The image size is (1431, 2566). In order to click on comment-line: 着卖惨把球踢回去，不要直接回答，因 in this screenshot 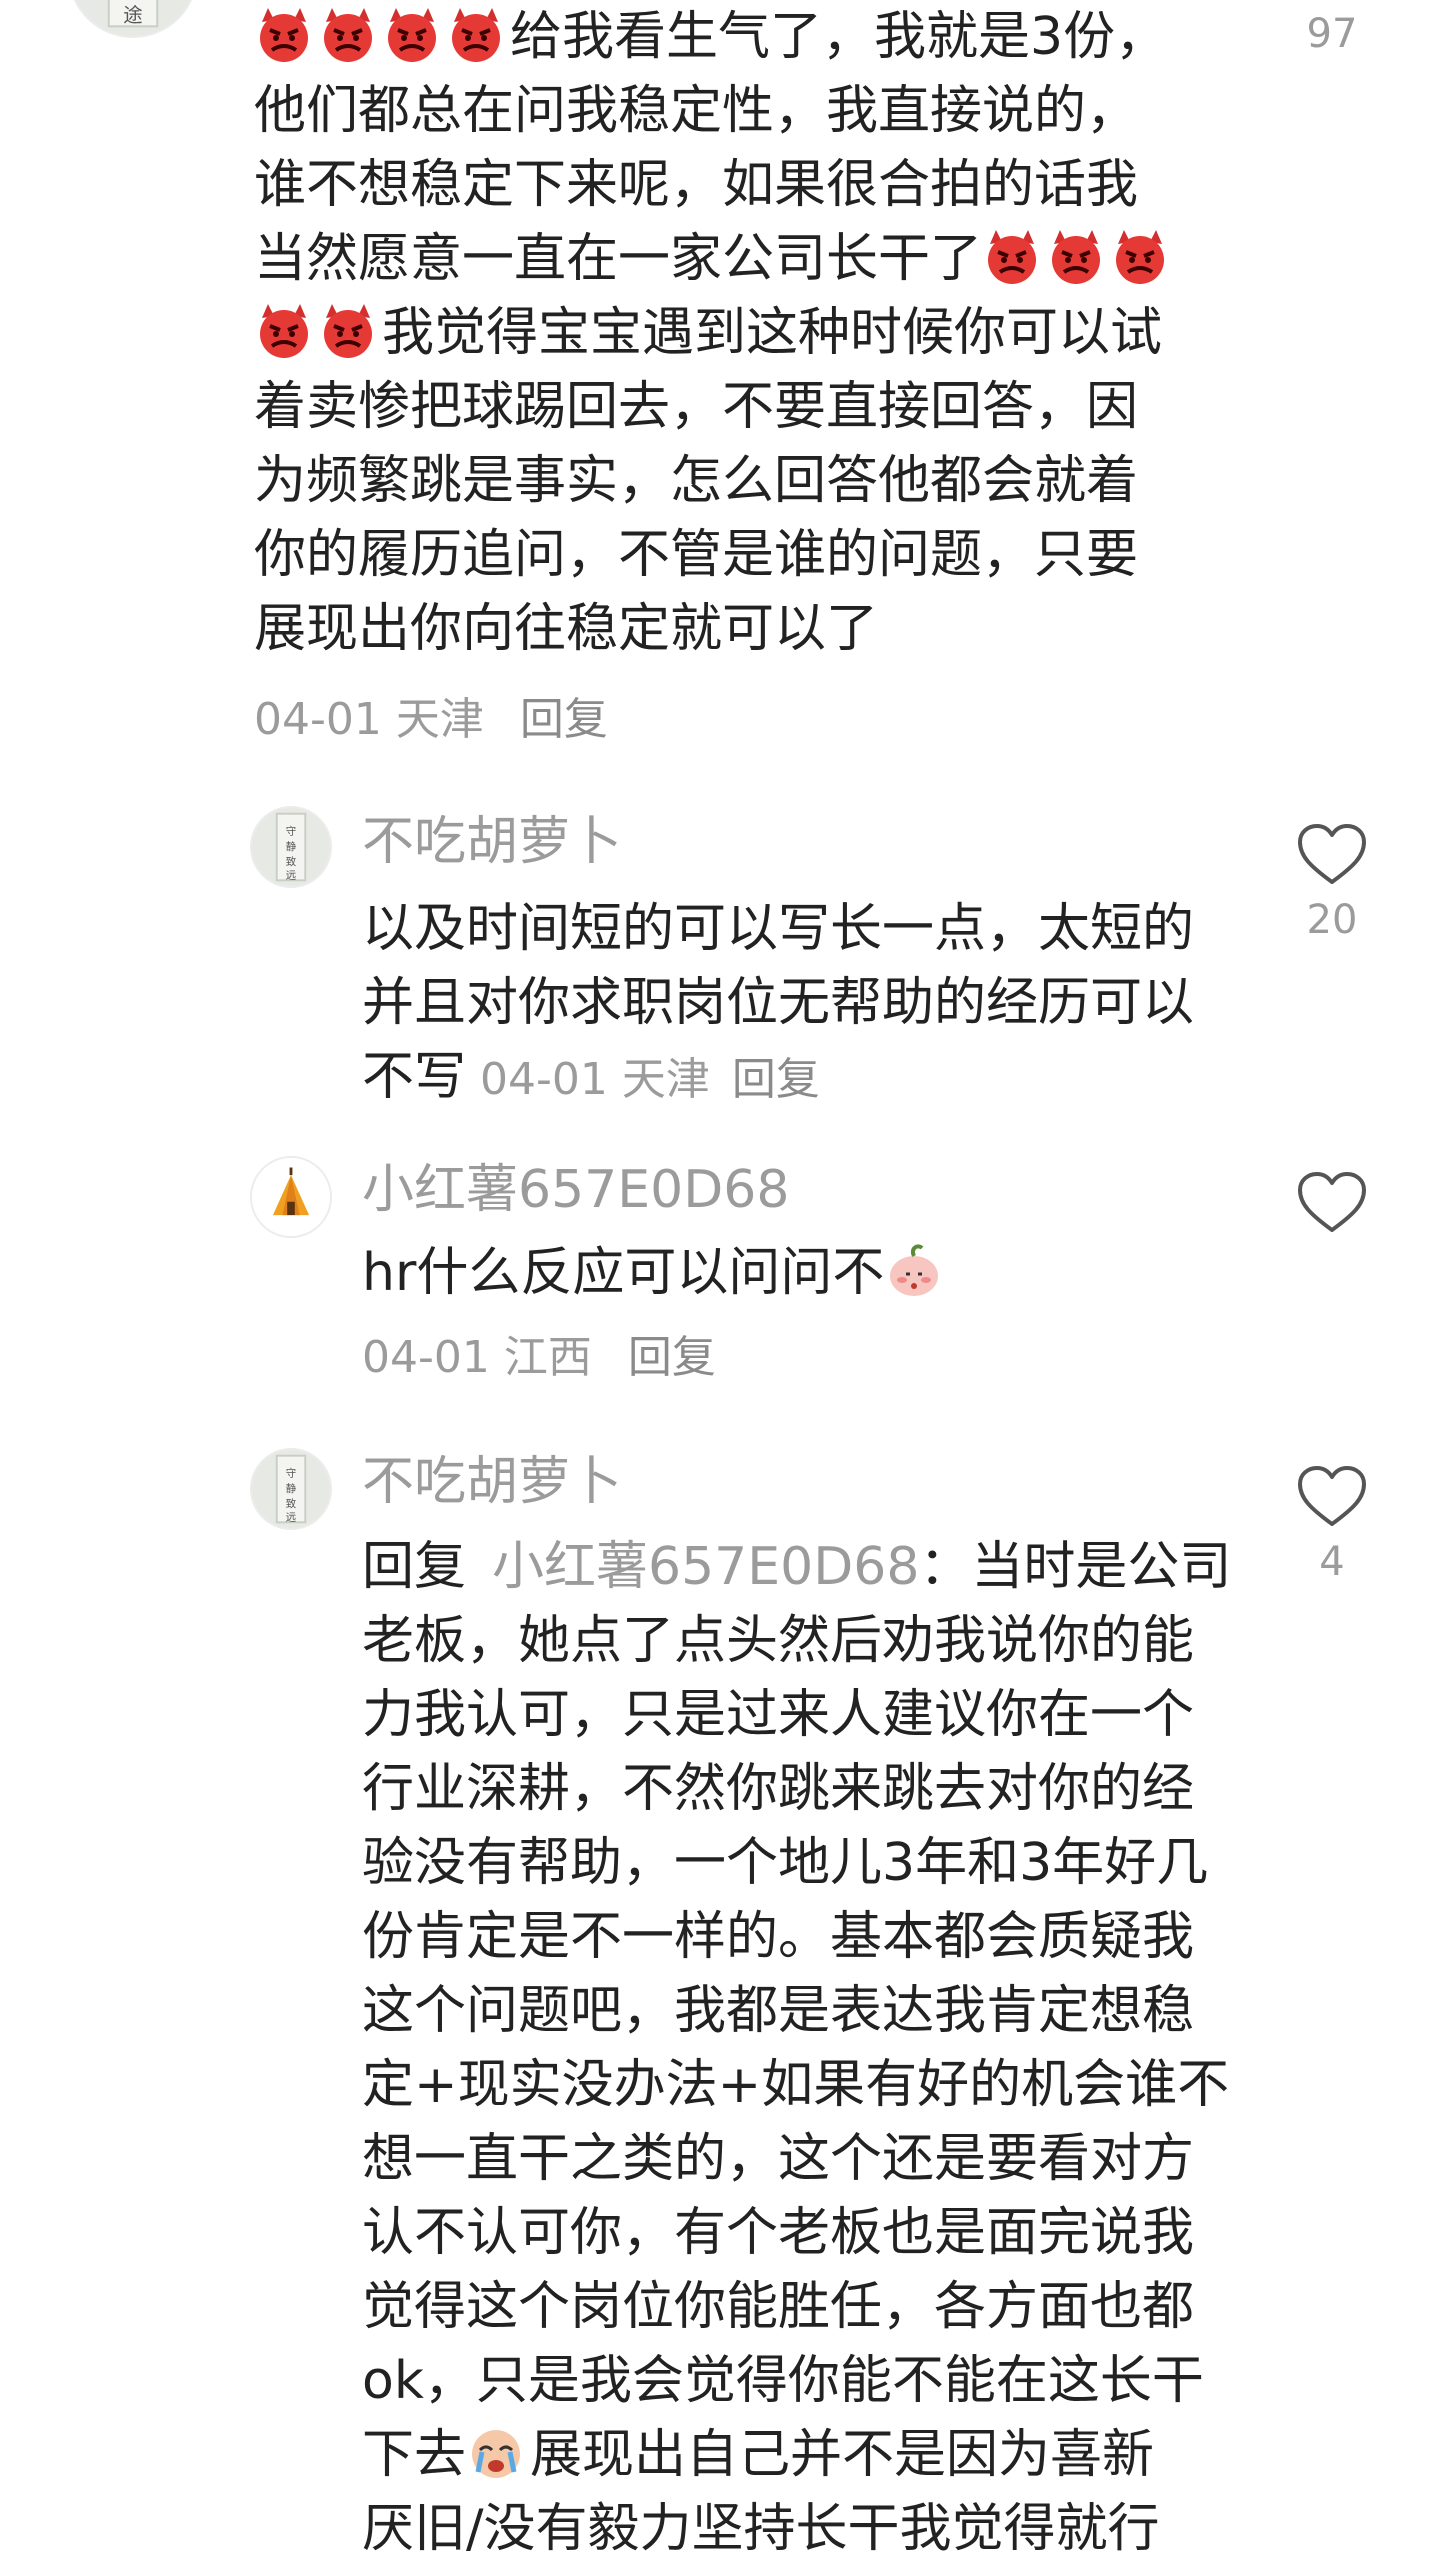, I will do `click(696, 407)`.